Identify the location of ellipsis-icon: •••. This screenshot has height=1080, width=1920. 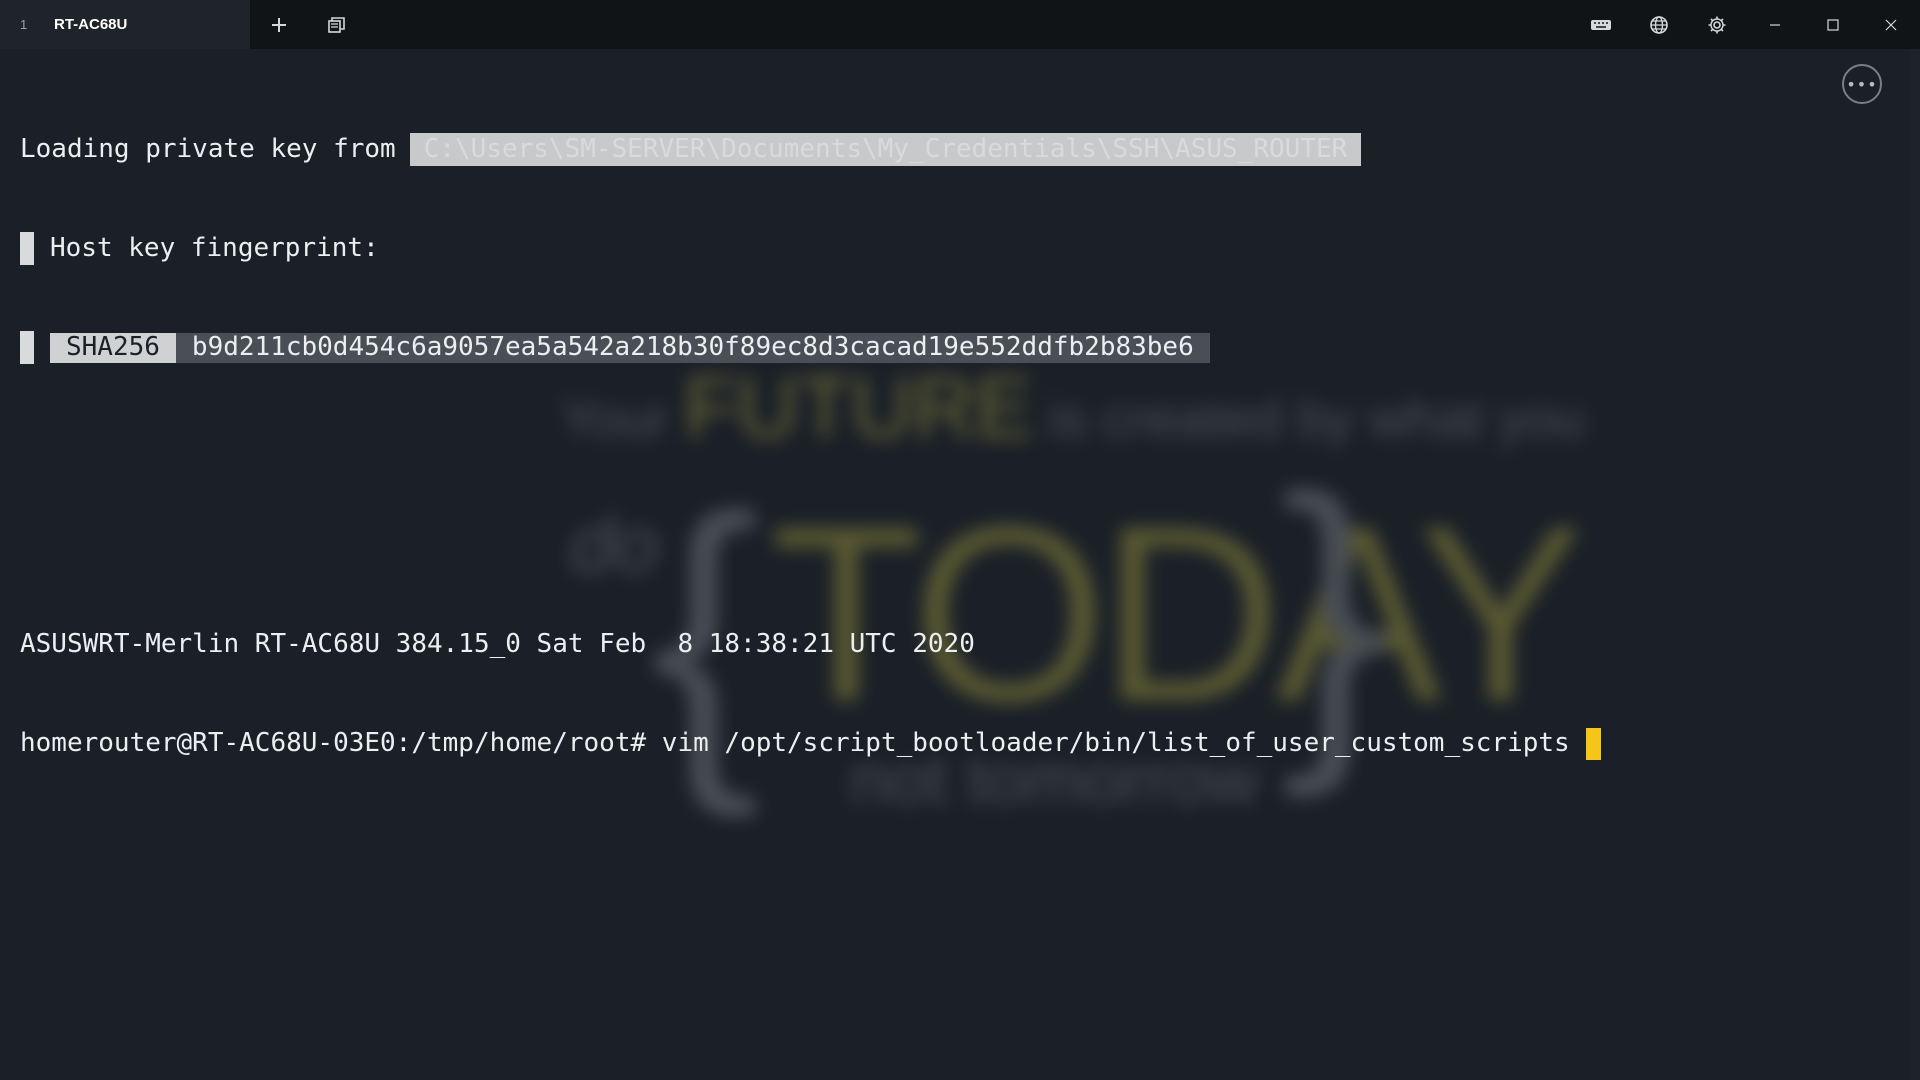
(1862, 84).